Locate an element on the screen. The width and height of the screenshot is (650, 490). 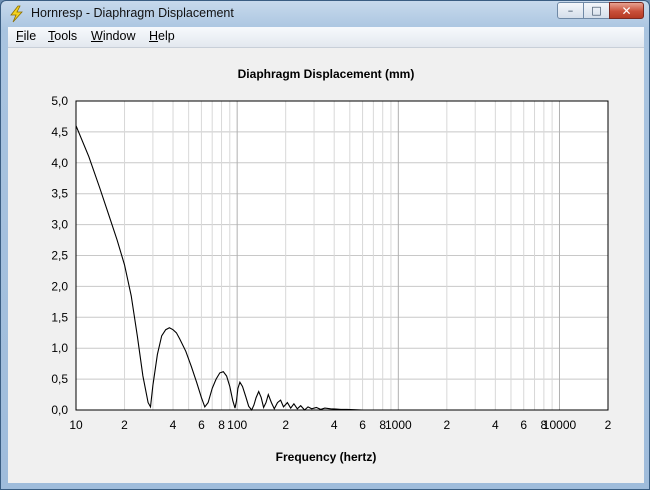
chart-title: Diaphragm Displacement (mm) is located at coordinates (326, 74).